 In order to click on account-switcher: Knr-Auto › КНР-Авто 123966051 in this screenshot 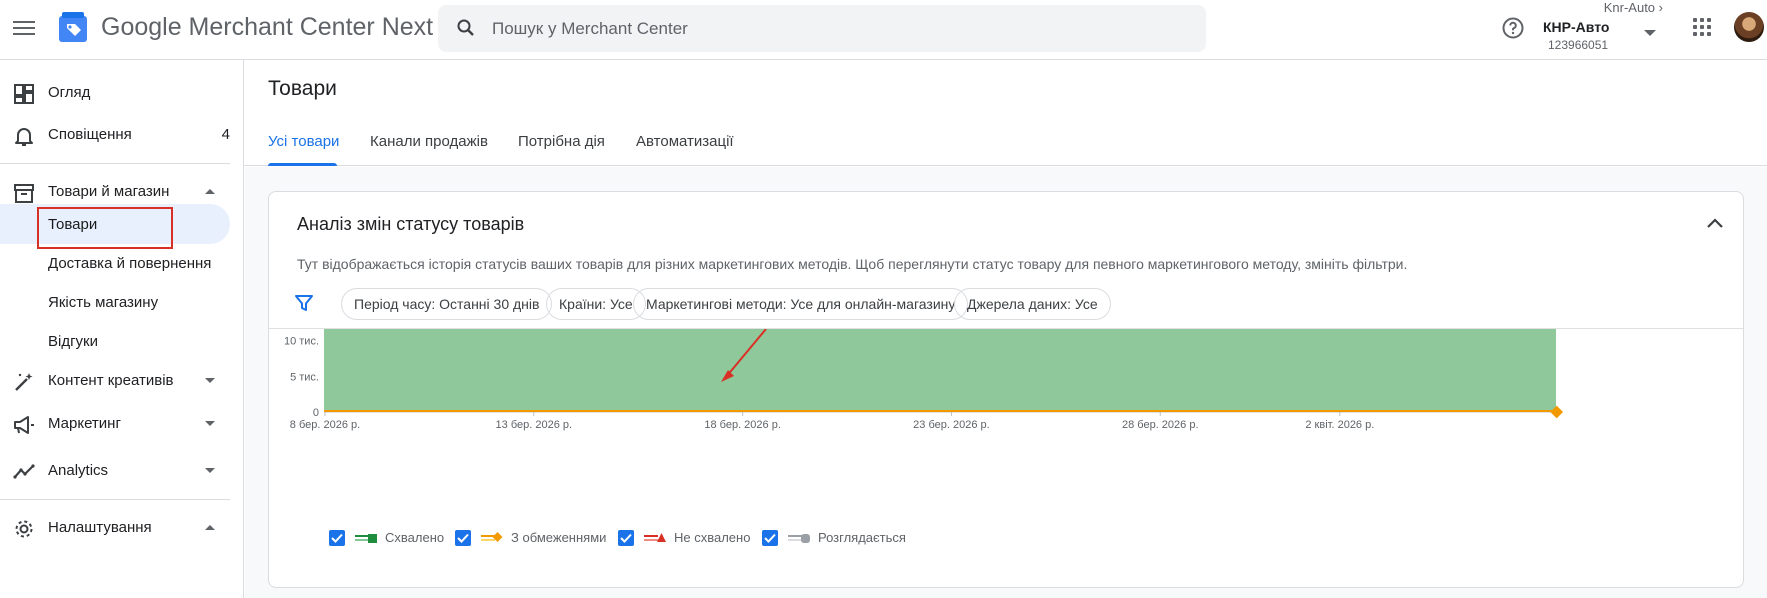, I will do `click(1603, 29)`.